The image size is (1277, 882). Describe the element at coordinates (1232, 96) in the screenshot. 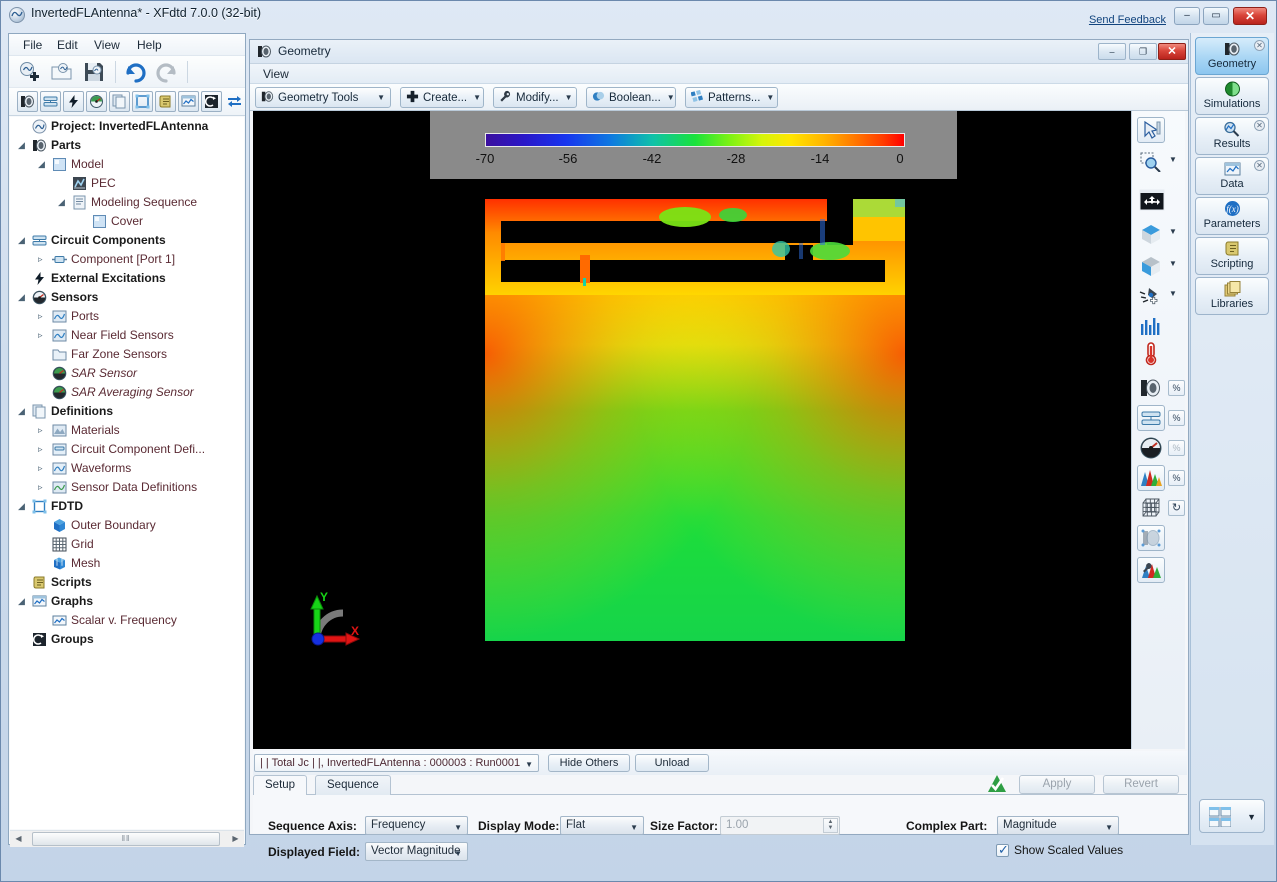

I see `rail-tab-simulations: Simulations` at that location.